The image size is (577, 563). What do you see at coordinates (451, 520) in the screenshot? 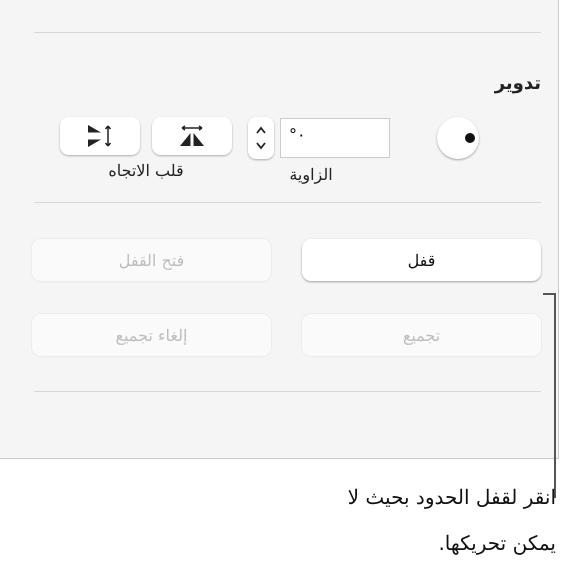
I see `callout-text: انقر لقفل الحدود بحيث لا يمكن تحريكها.` at bounding box center [451, 520].